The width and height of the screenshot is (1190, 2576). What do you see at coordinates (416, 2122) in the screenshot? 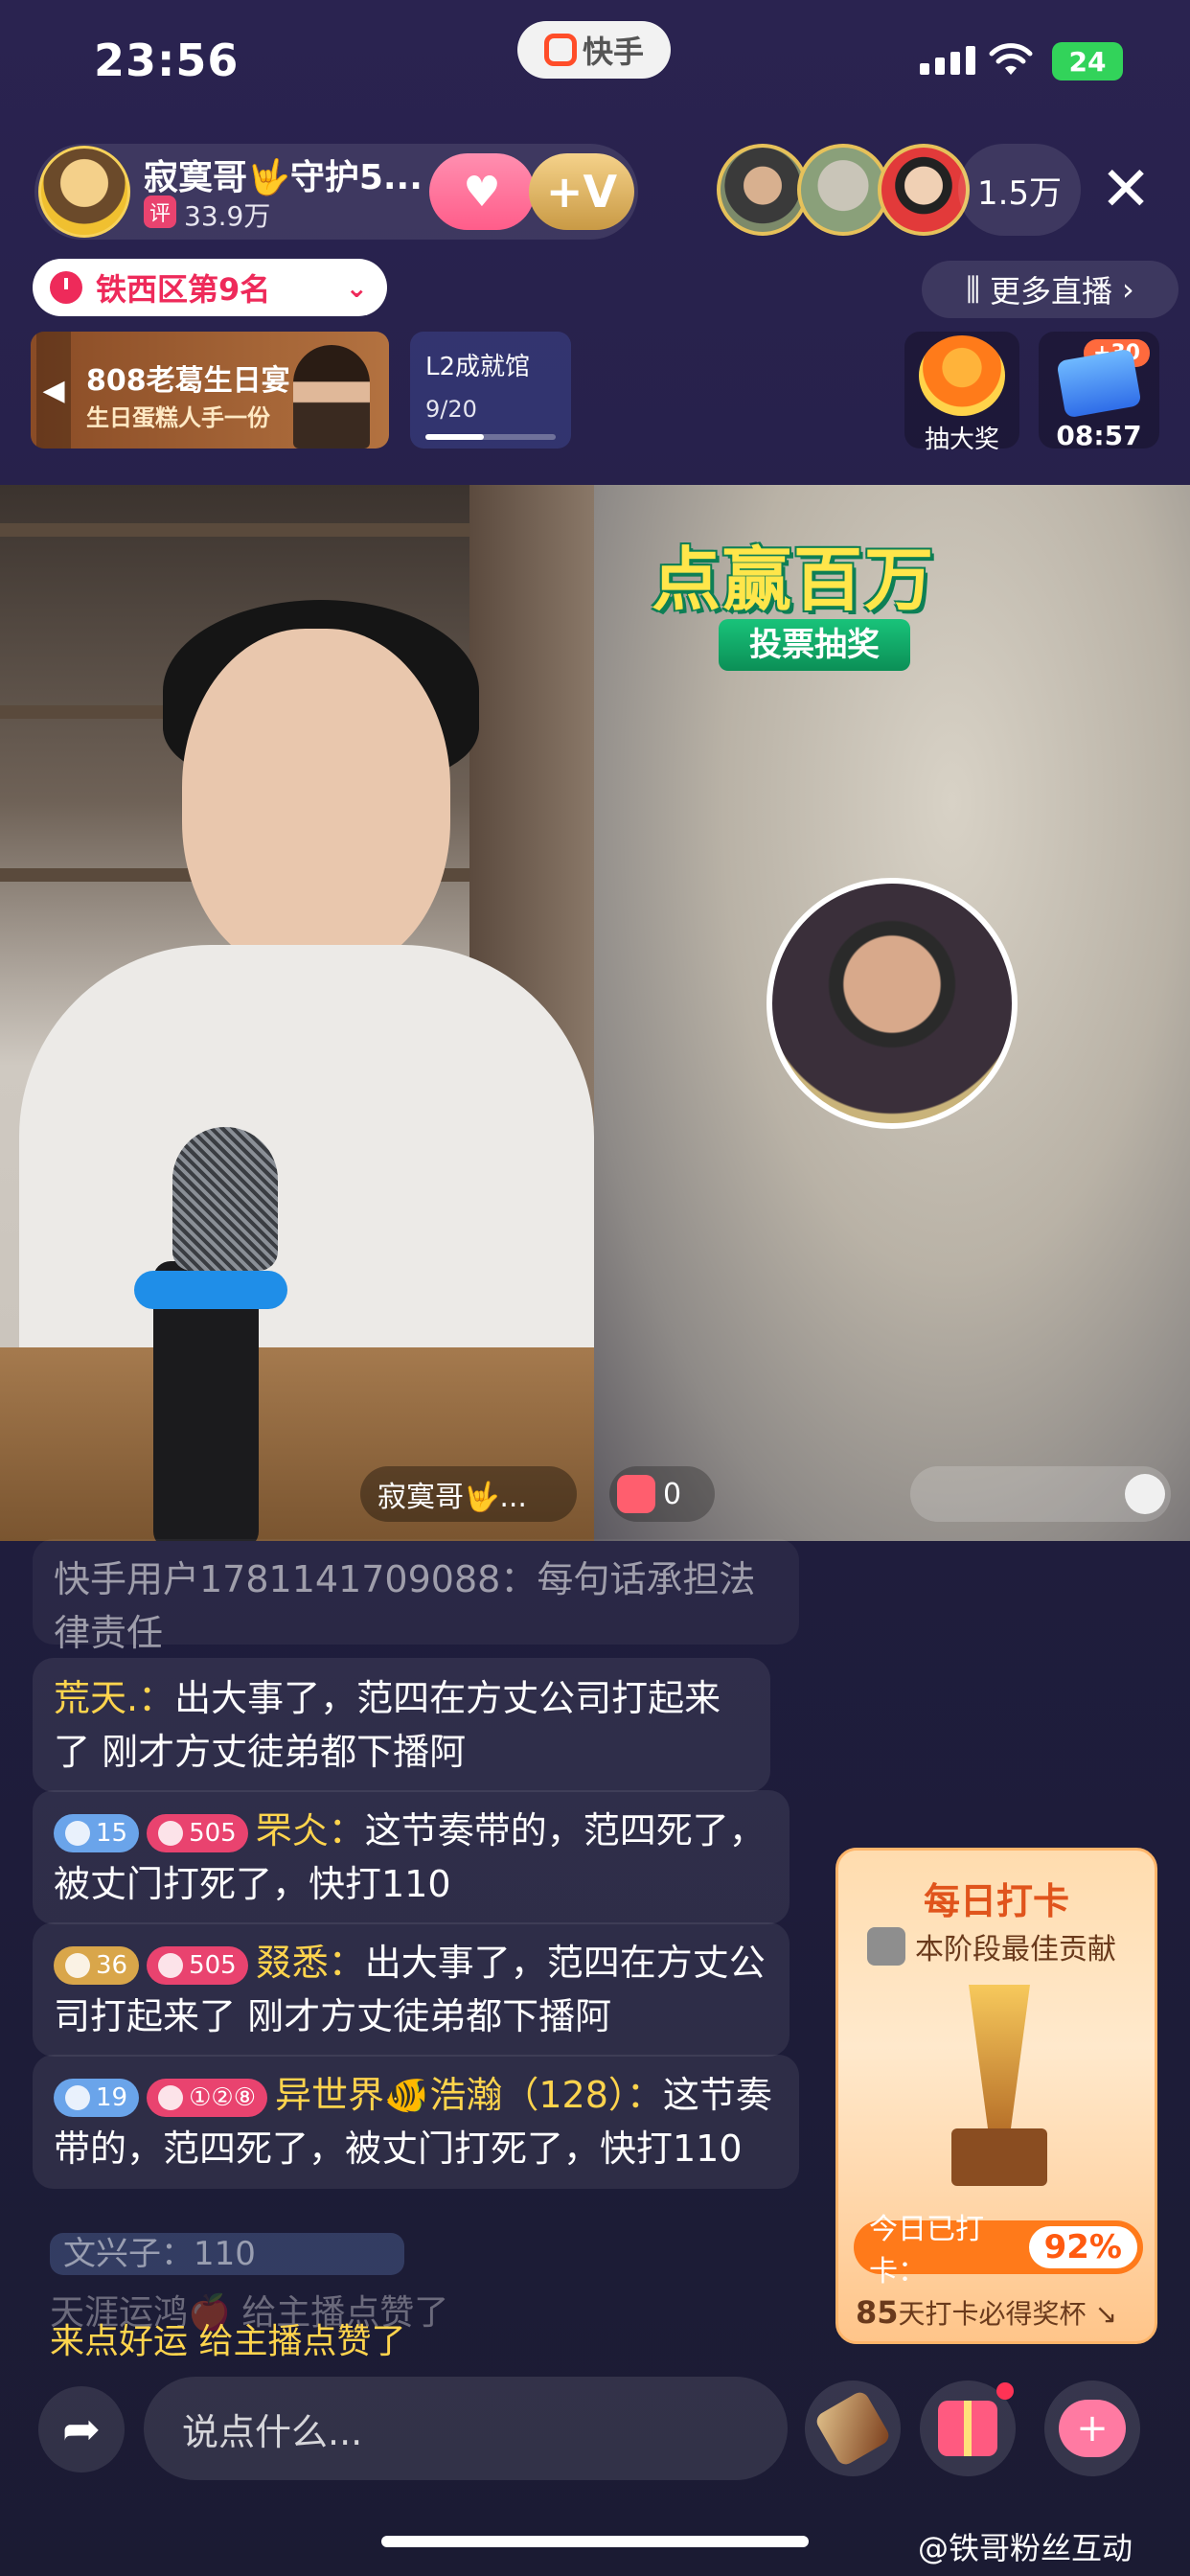
I see `comment-item: 19 ①②⑧ 异世界🐠浩瀚（128）：这节奏带的，范四死了，被丈门打死了，快打110` at bounding box center [416, 2122].